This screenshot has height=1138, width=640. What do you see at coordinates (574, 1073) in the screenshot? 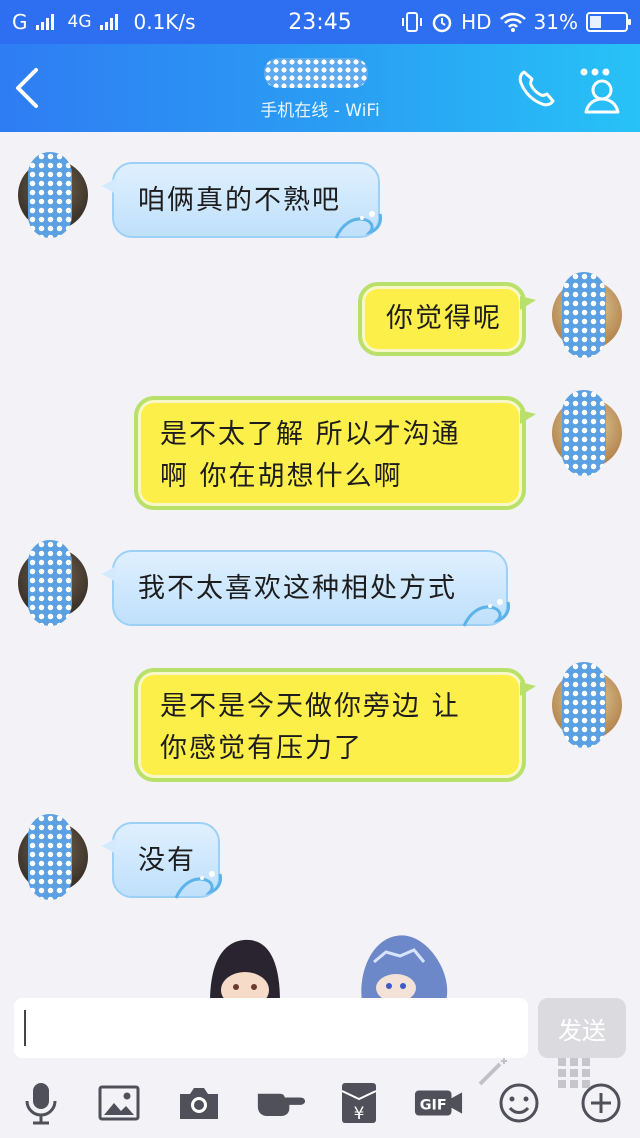
I see `keypad-icon` at bounding box center [574, 1073].